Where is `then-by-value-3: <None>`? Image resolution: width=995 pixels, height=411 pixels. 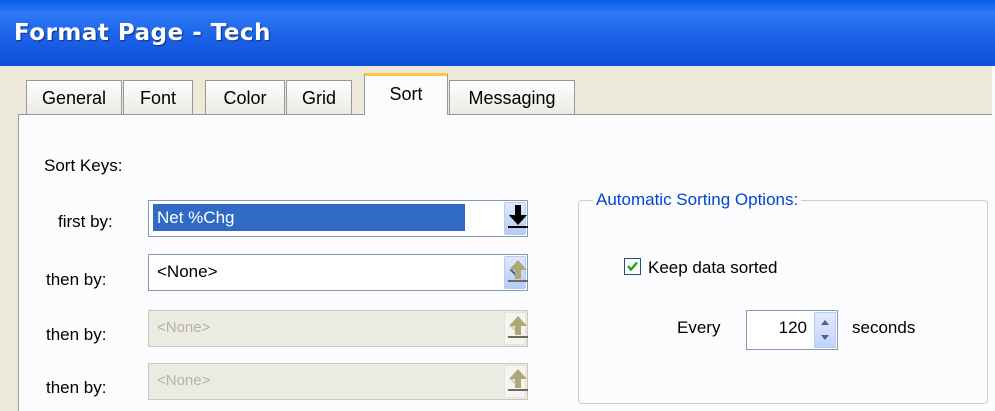
then-by-value-3: <None> is located at coordinates (184, 380).